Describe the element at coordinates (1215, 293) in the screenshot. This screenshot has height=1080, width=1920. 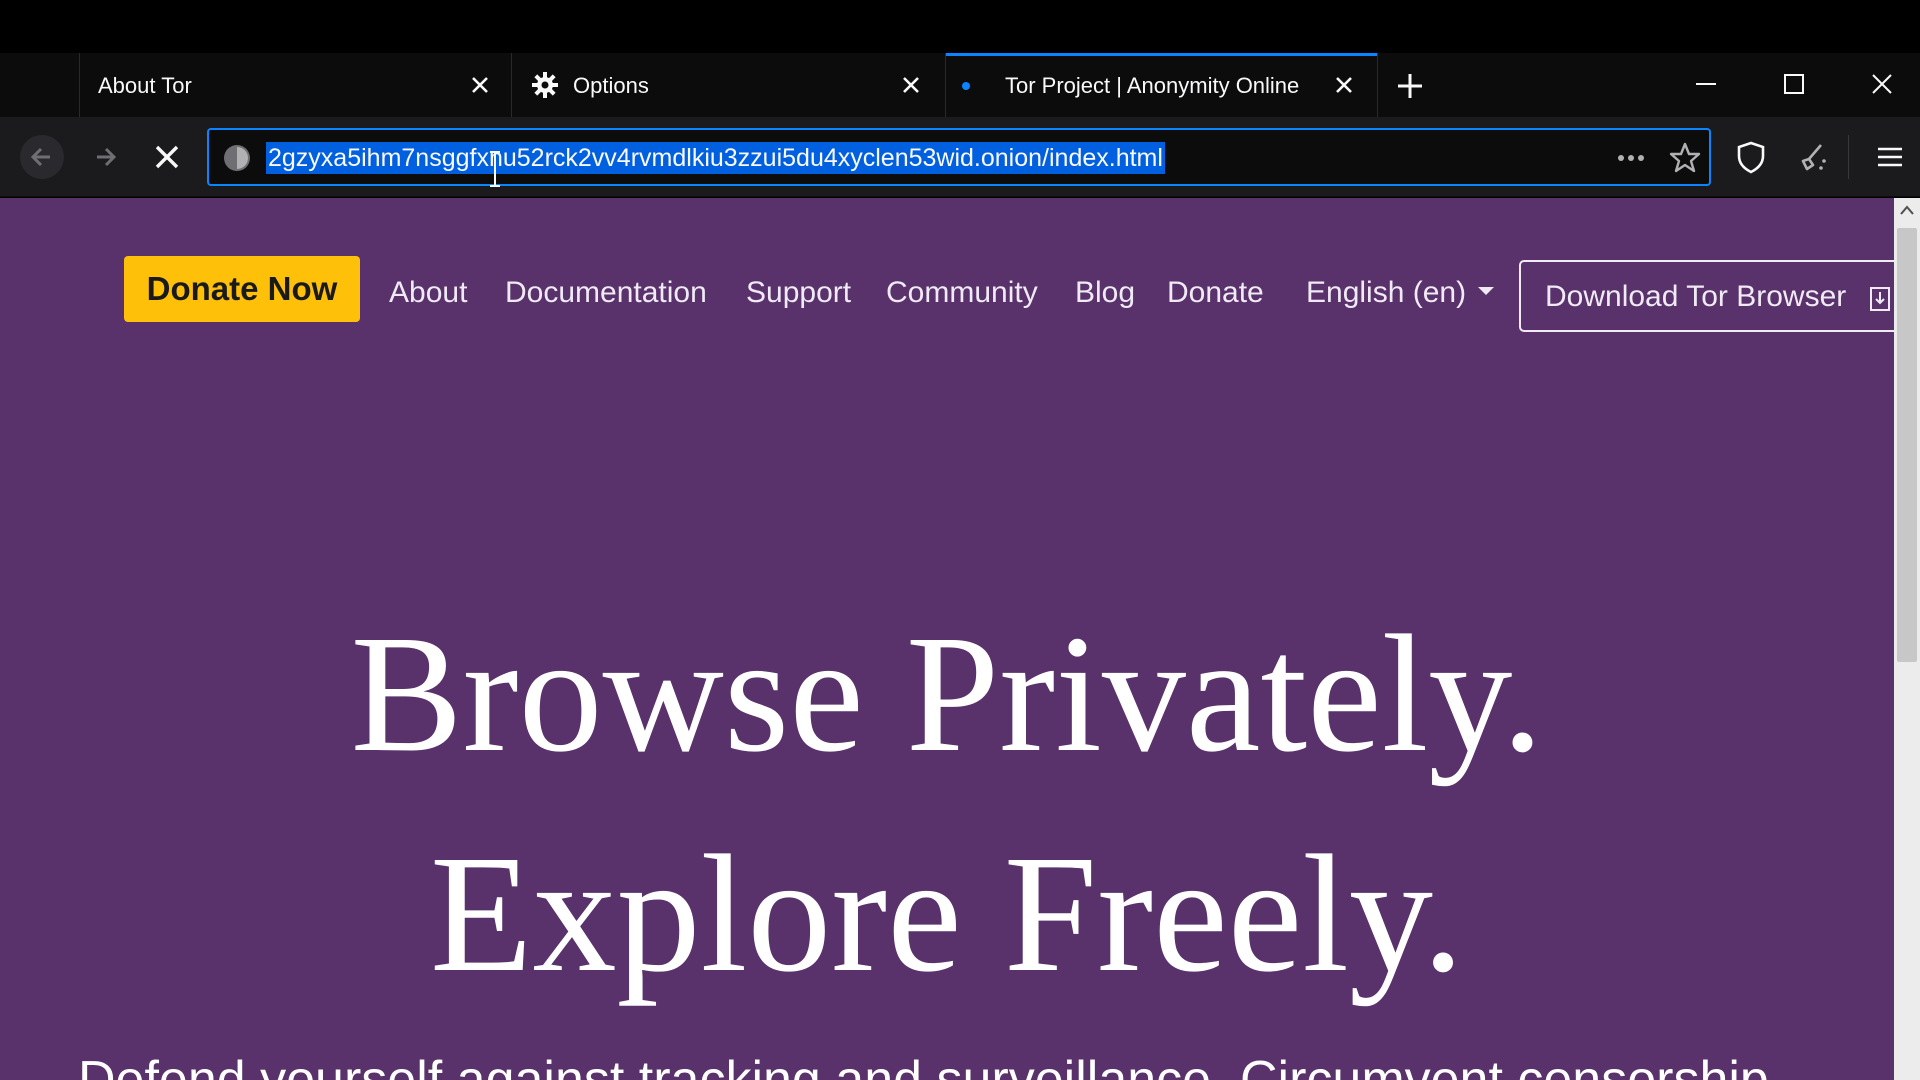
I see `nav-link-donate: Donate` at that location.